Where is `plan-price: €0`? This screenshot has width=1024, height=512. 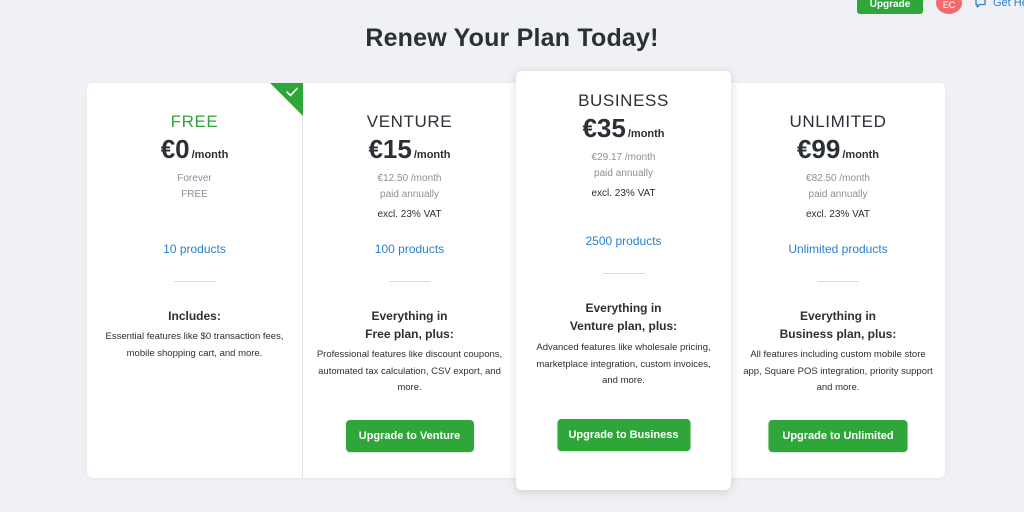 plan-price: €0 is located at coordinates (175, 149).